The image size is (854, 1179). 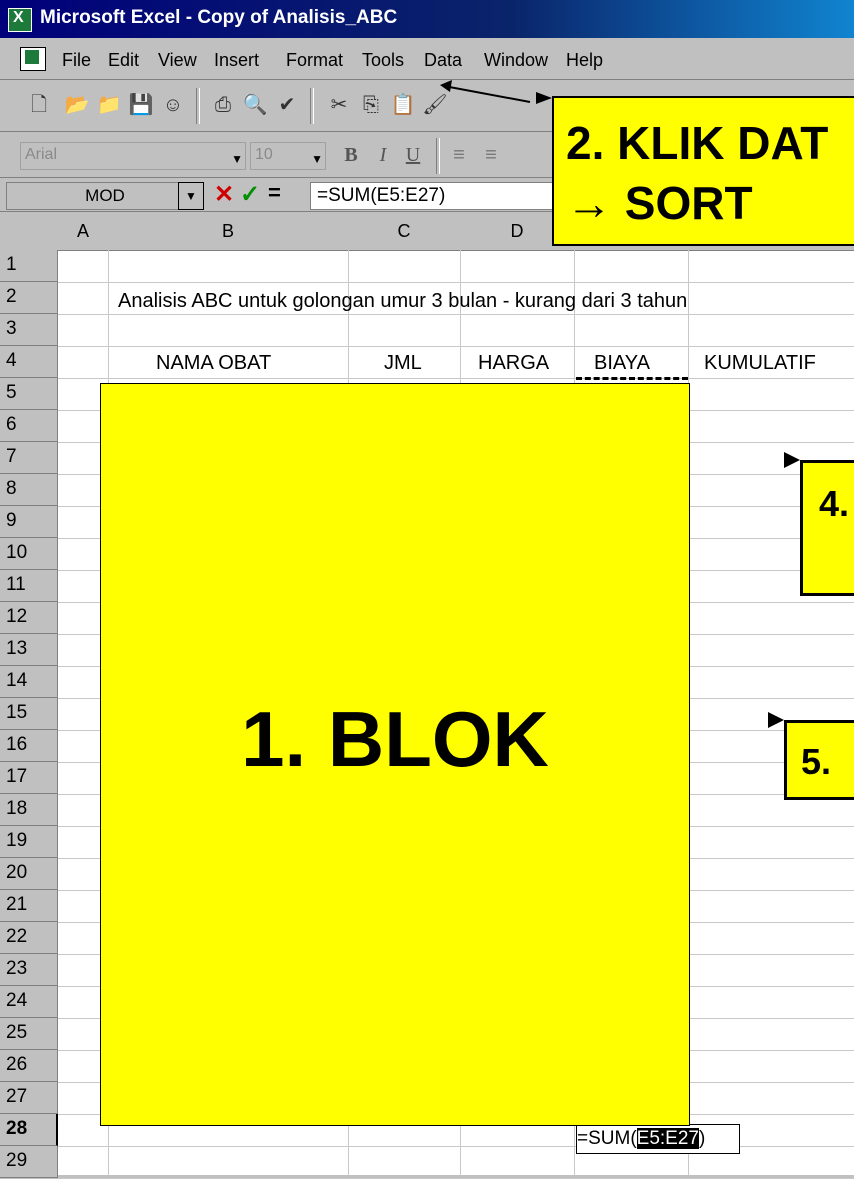 What do you see at coordinates (223, 105) in the screenshot?
I see `print-icon: ⎙` at bounding box center [223, 105].